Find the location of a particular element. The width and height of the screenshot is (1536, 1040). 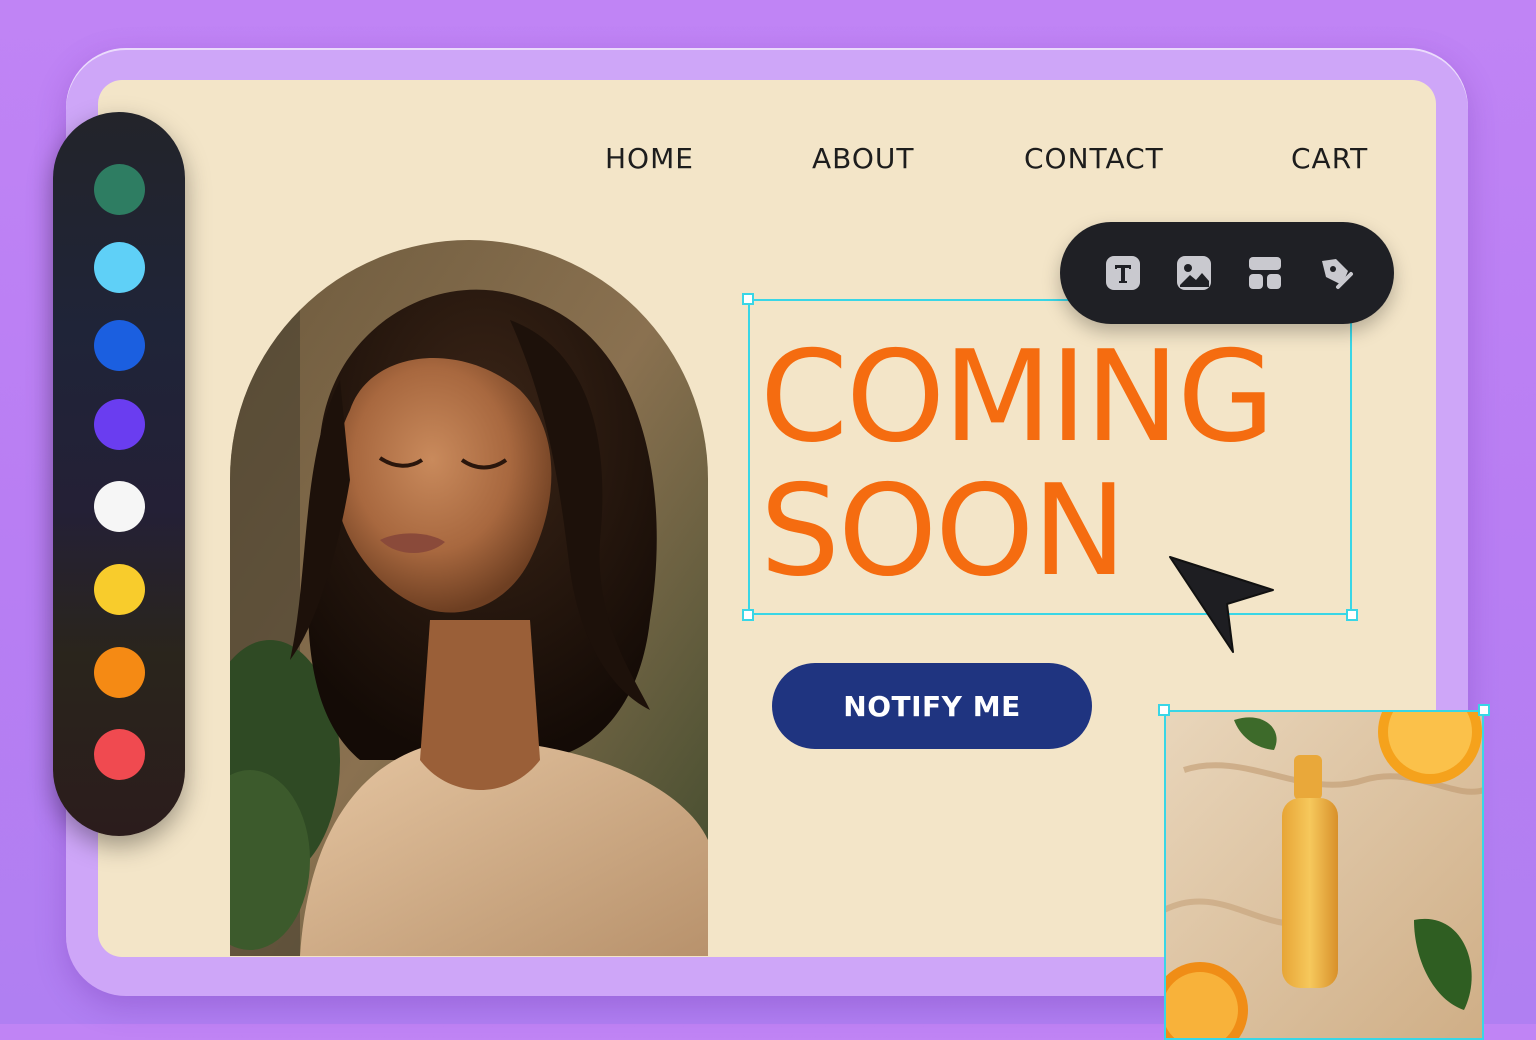

notify-me-button: NOTIFY ME is located at coordinates (932, 706).